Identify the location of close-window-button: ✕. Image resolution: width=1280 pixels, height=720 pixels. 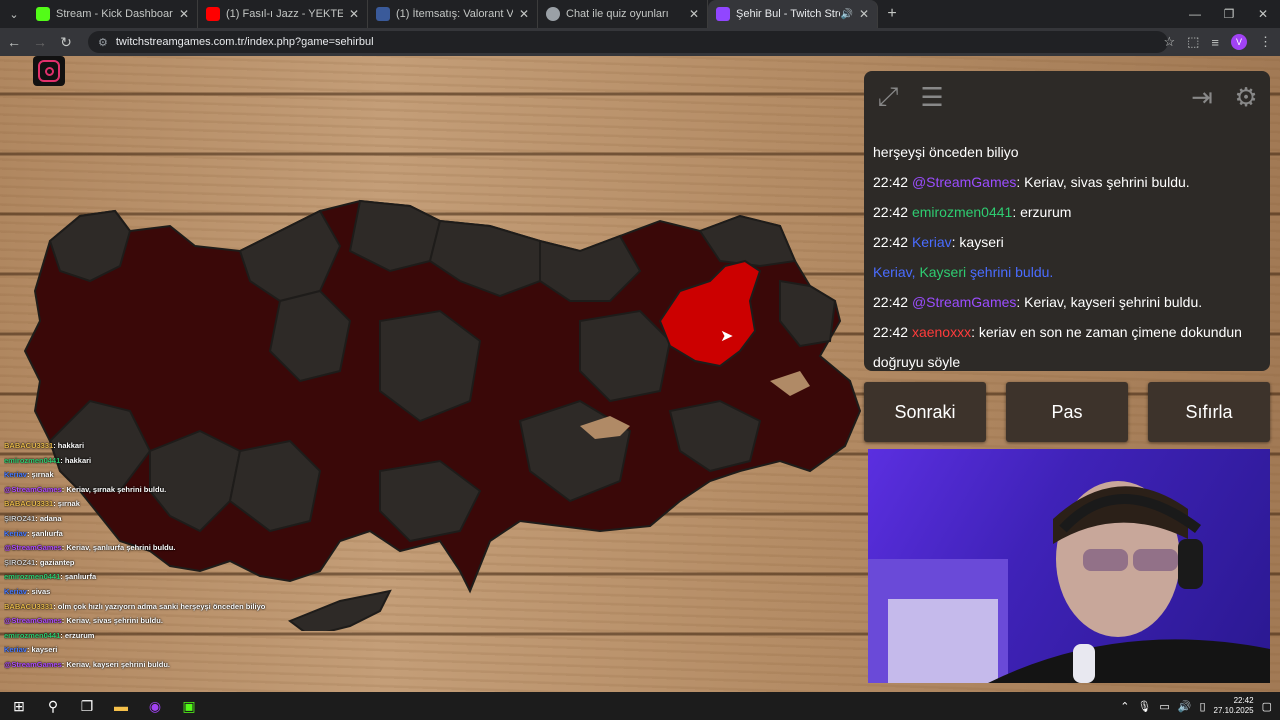
(1263, 14).